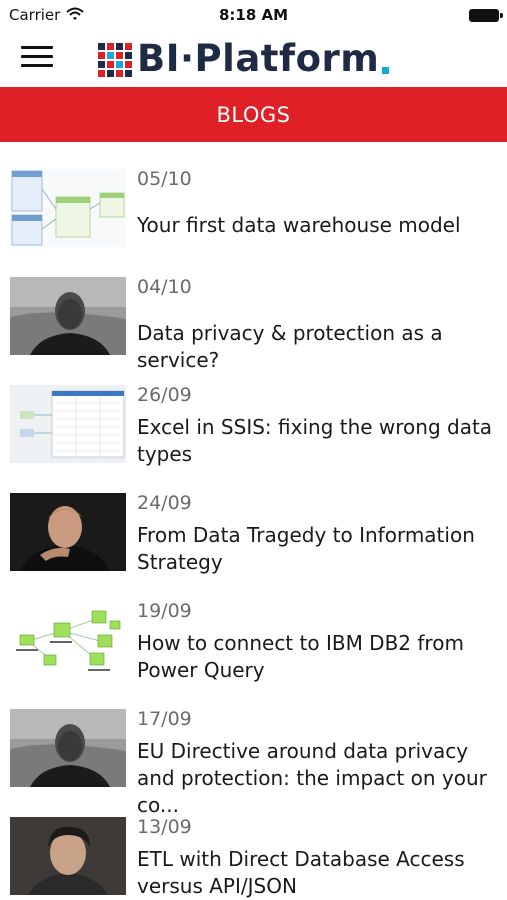 The image size is (507, 900). I want to click on post-date: 04/10, so click(164, 287).